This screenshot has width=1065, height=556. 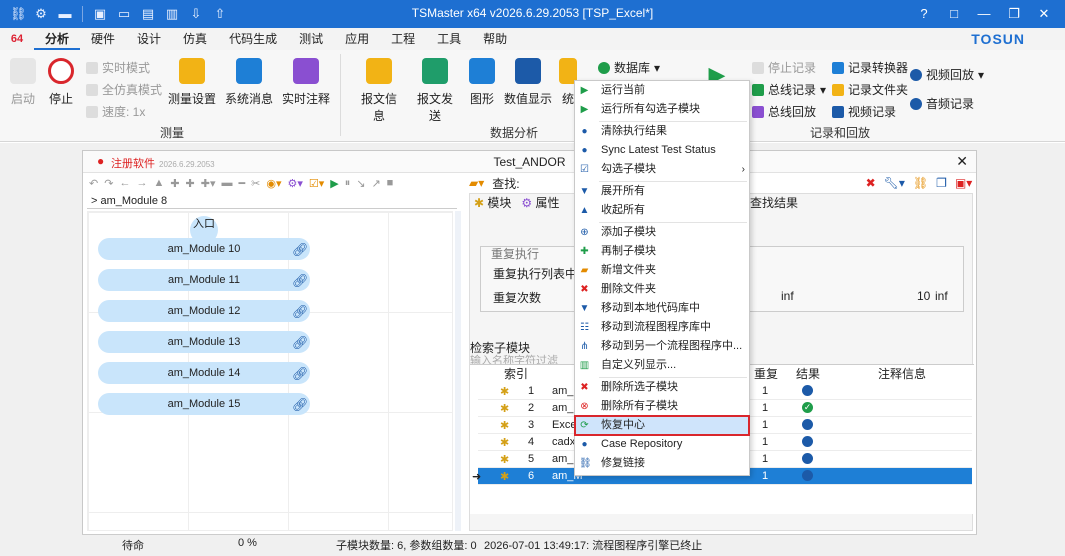 What do you see at coordinates (103, 39) in the screenshot?
I see `menu-hardware: 硬件` at bounding box center [103, 39].